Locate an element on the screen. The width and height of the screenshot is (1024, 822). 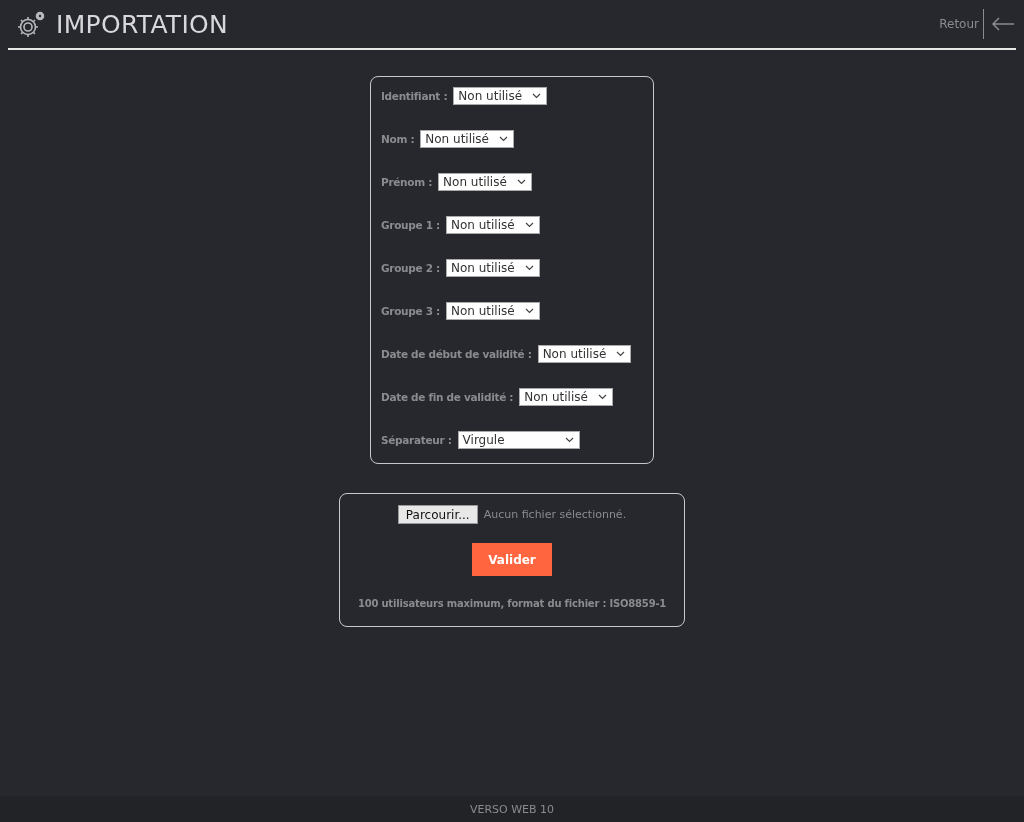
field-label: Nom : is located at coordinates (398, 139).